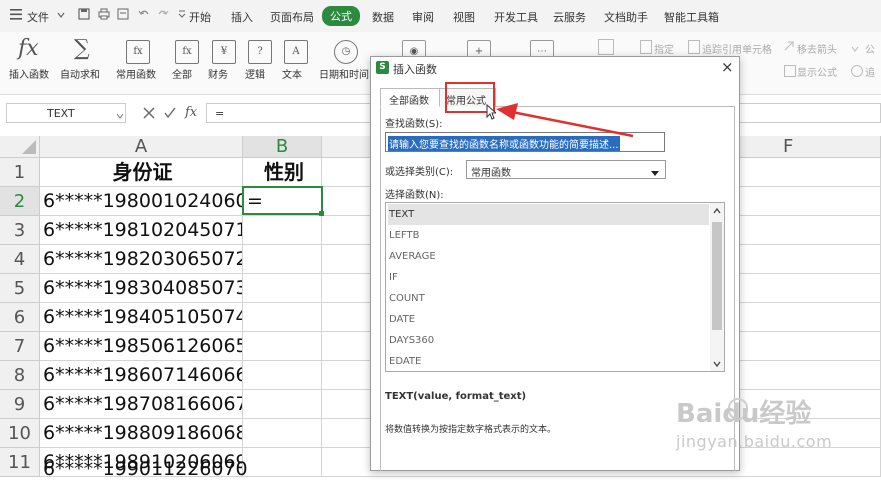 Image resolution: width=881 pixels, height=480 pixels. What do you see at coordinates (20, 404) in the screenshot?
I see `row-header: 9` at bounding box center [20, 404].